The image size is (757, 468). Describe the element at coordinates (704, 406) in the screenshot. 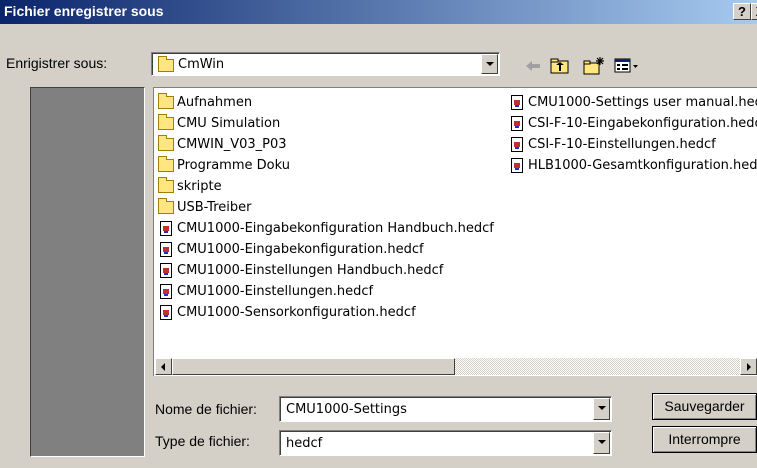

I see `save-button: Sauvegarder` at that location.